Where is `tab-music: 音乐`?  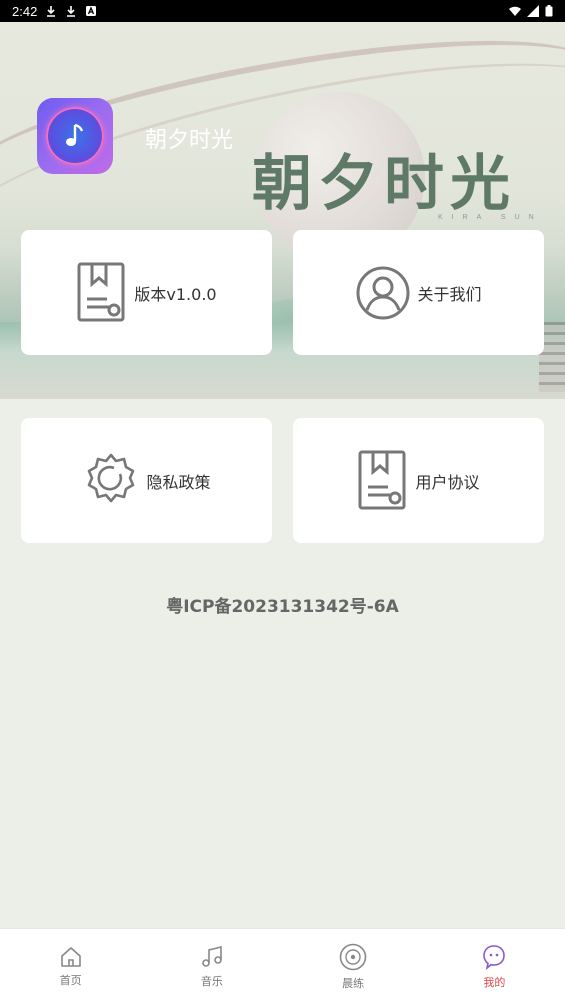 tab-music: 音乐 is located at coordinates (211, 966).